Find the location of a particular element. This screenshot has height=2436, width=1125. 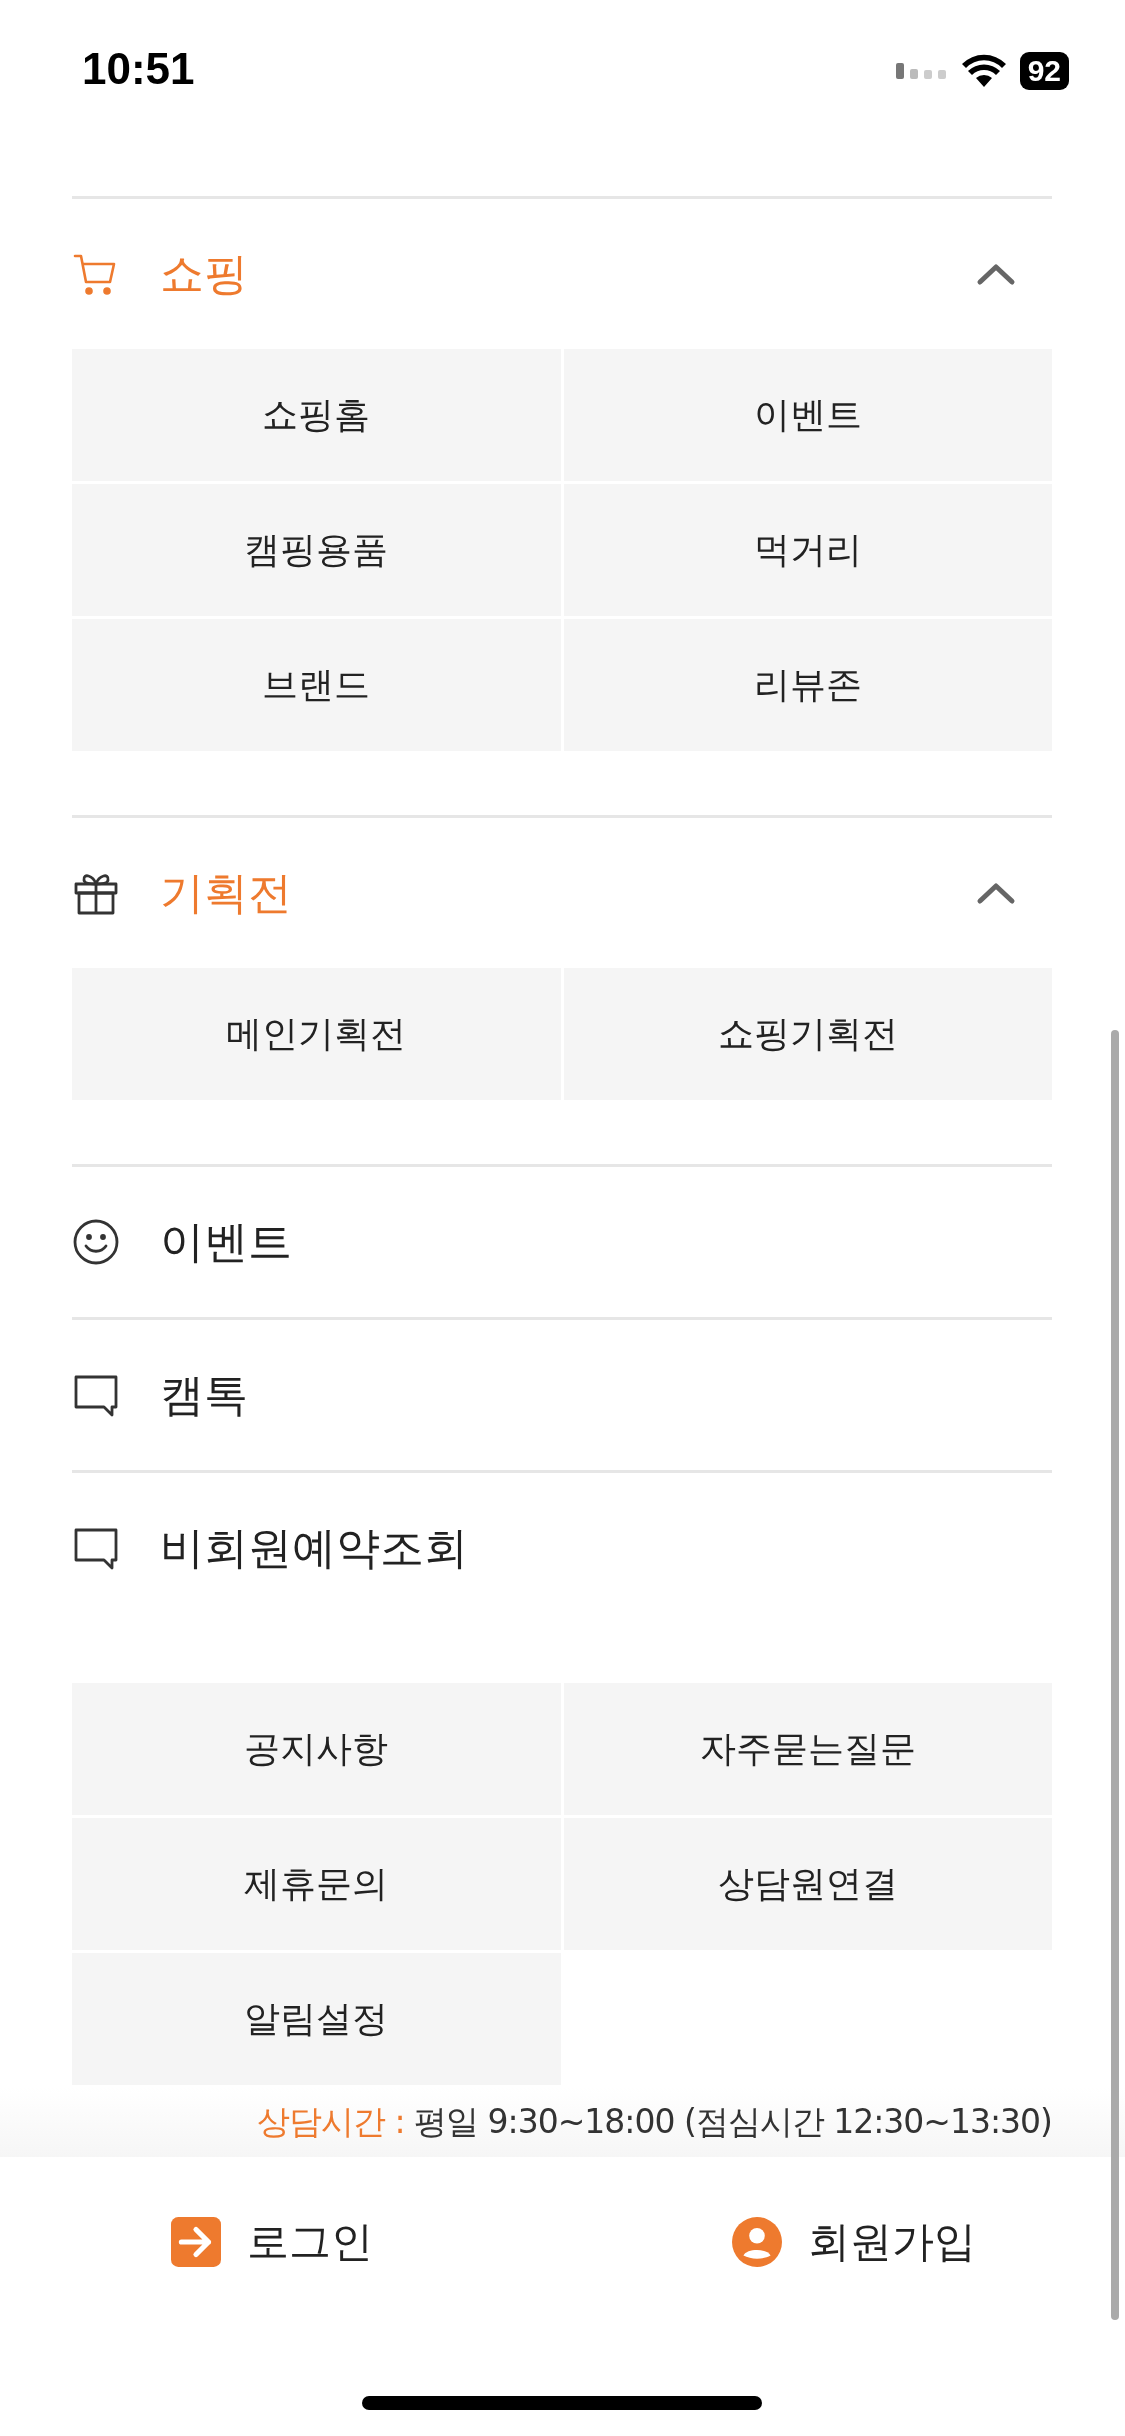

signal-icon is located at coordinates (921, 71).